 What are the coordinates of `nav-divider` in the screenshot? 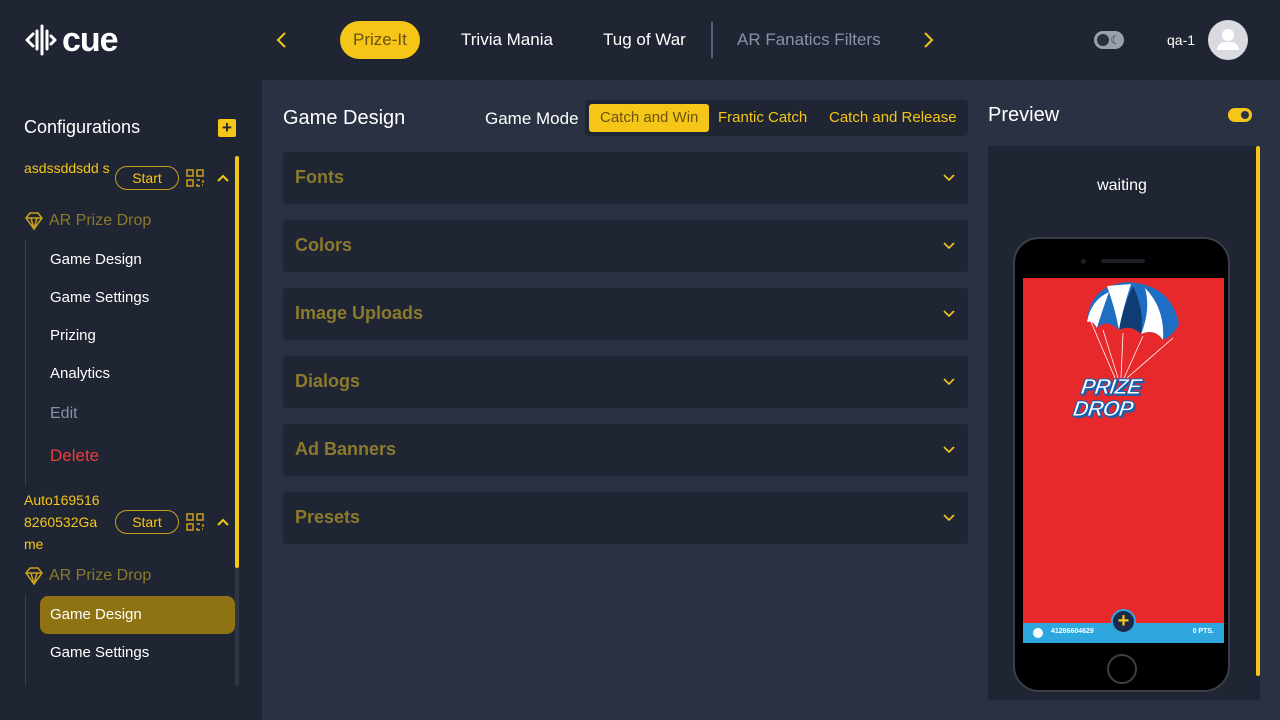 It's located at (712, 40).